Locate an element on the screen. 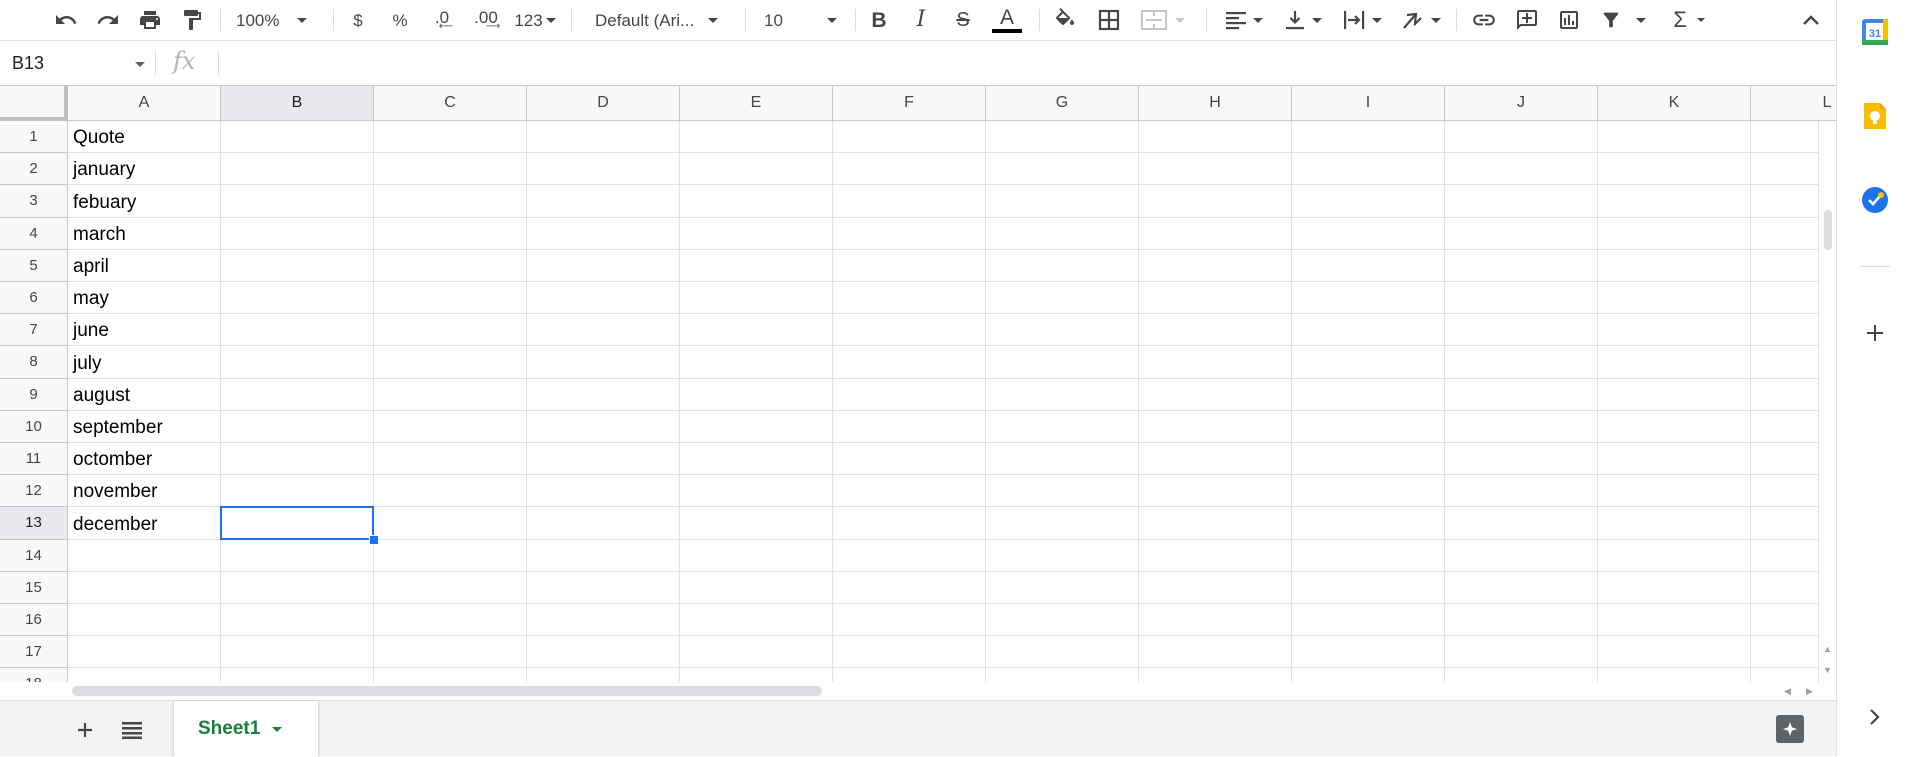 The height and width of the screenshot is (757, 1911). cell-i2 is located at coordinates (1368, 169).